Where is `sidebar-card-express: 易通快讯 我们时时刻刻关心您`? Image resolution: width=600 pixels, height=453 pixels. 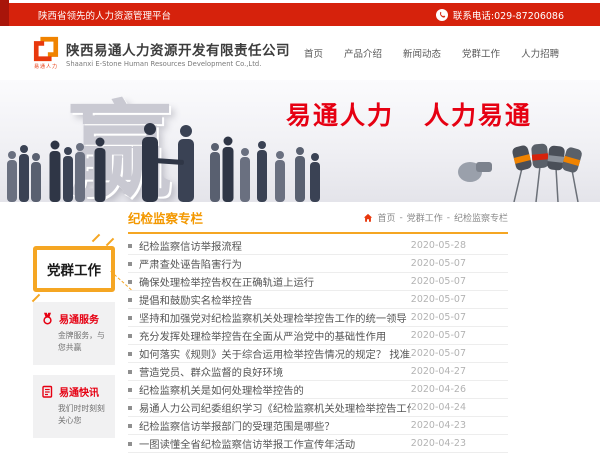 sidebar-card-express: 易通快讯 我们时时刻刻关心您 is located at coordinates (74, 406).